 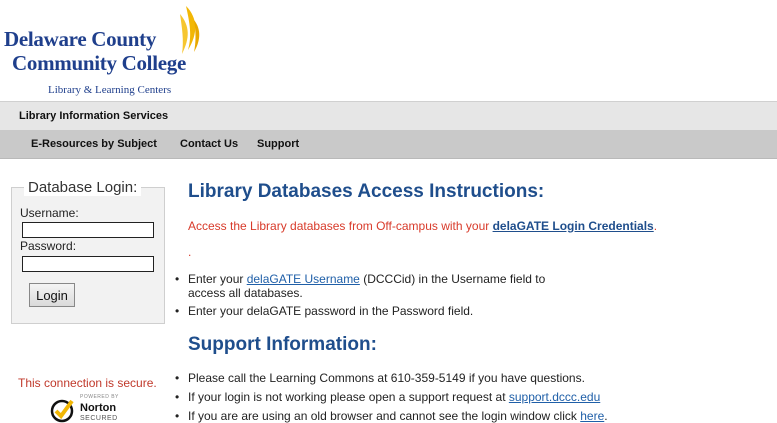 What do you see at coordinates (303, 279) in the screenshot?
I see `delagate-username-link: delaGATE Username` at bounding box center [303, 279].